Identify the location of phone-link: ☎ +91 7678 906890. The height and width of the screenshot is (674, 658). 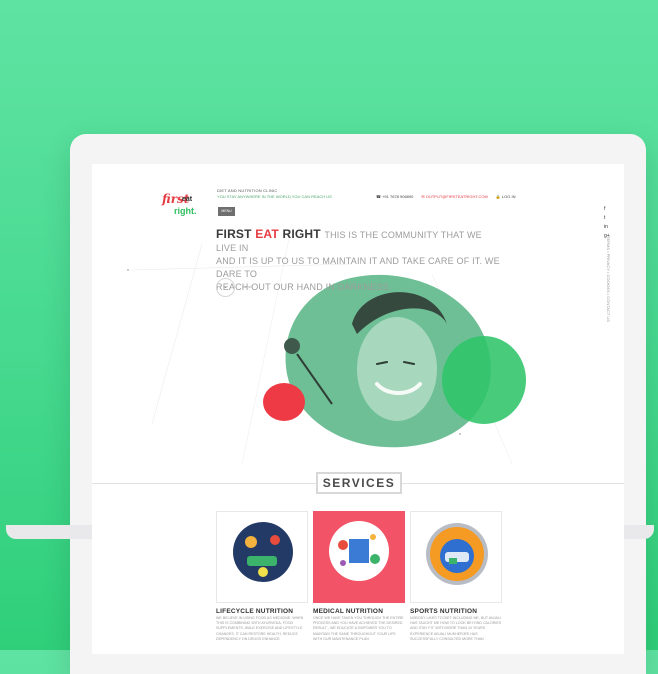
(394, 196).